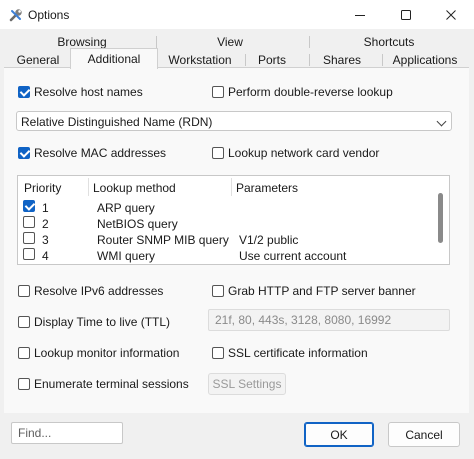 Image resolution: width=474 pixels, height=459 pixels. I want to click on cancel-button: Cancel, so click(424, 434).